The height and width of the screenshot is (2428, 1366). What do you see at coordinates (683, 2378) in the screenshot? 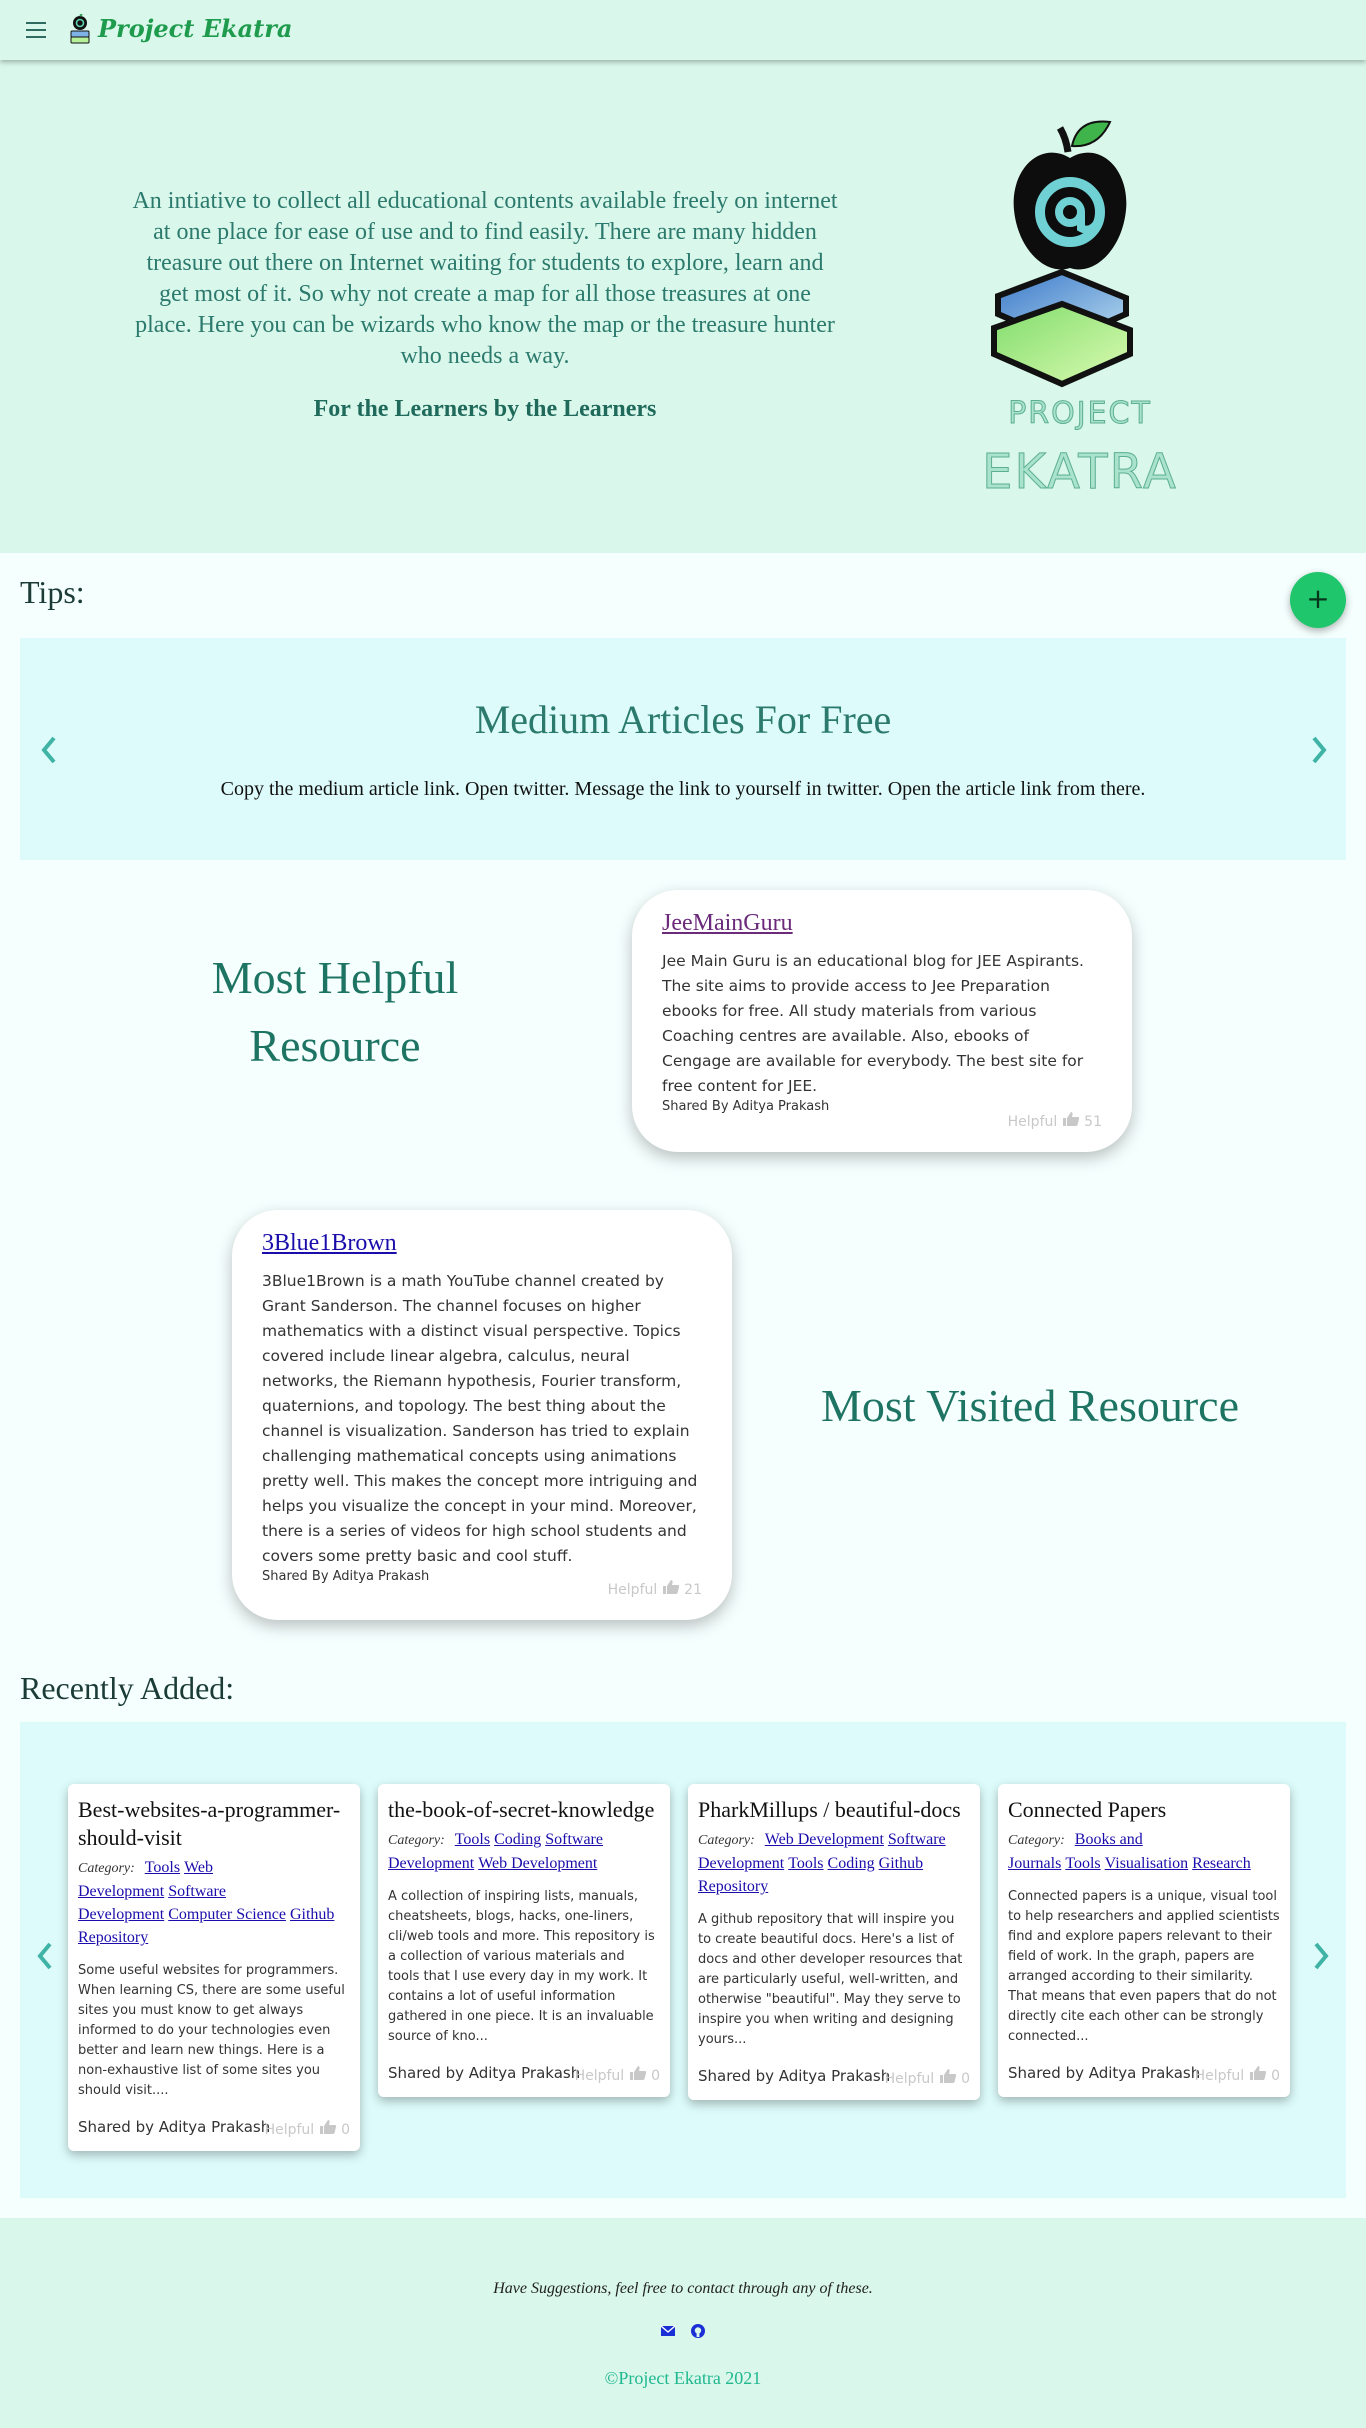
I see `copyright: ©Project Ekatra 2021` at bounding box center [683, 2378].